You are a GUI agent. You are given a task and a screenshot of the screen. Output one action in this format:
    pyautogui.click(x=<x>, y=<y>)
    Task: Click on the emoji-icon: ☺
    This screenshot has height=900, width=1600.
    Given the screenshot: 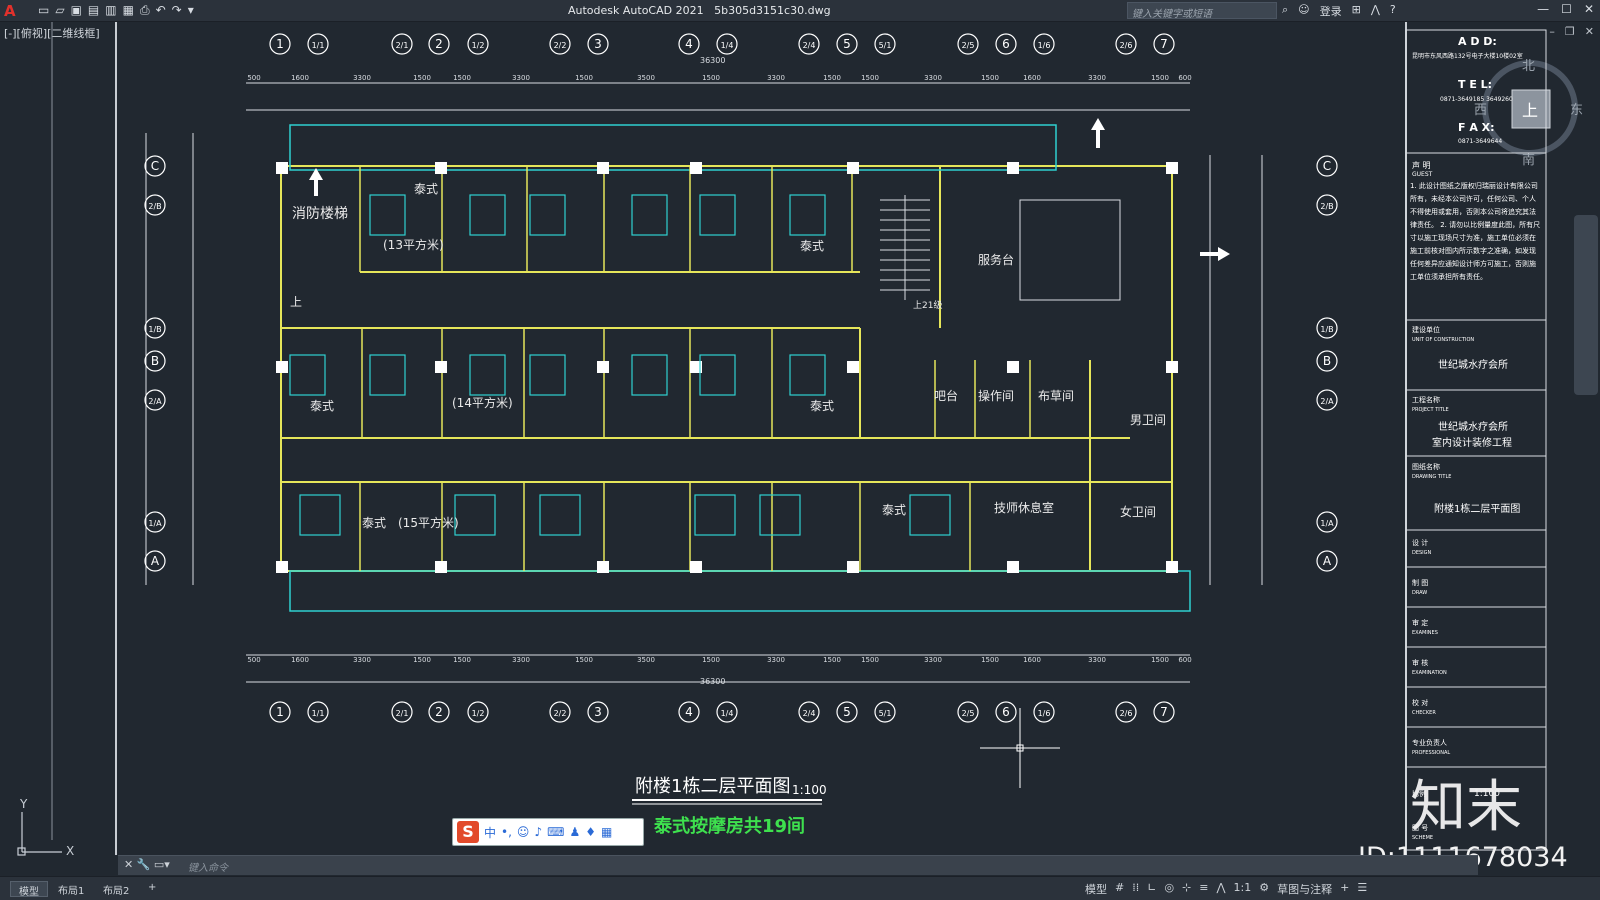 What is the action you would take?
    pyautogui.click(x=523, y=832)
    